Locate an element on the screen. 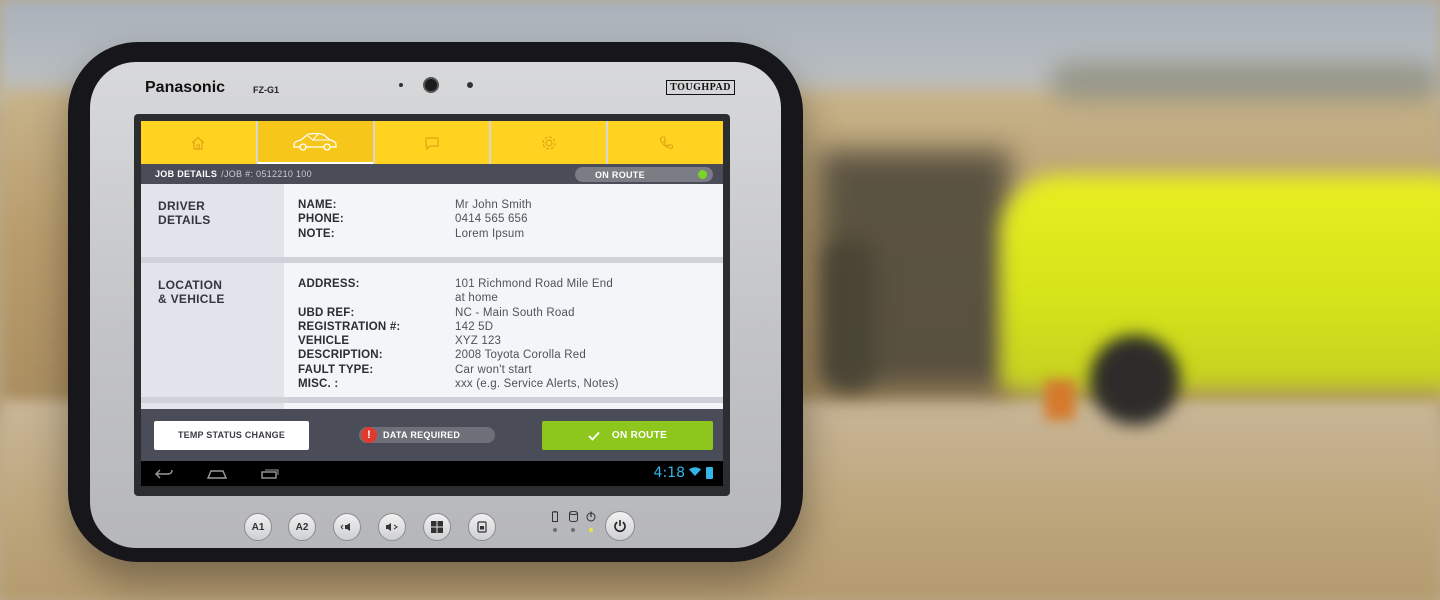 Image resolution: width=1440 pixels, height=600 pixels. recent-apps-icon is located at coordinates (270, 474).